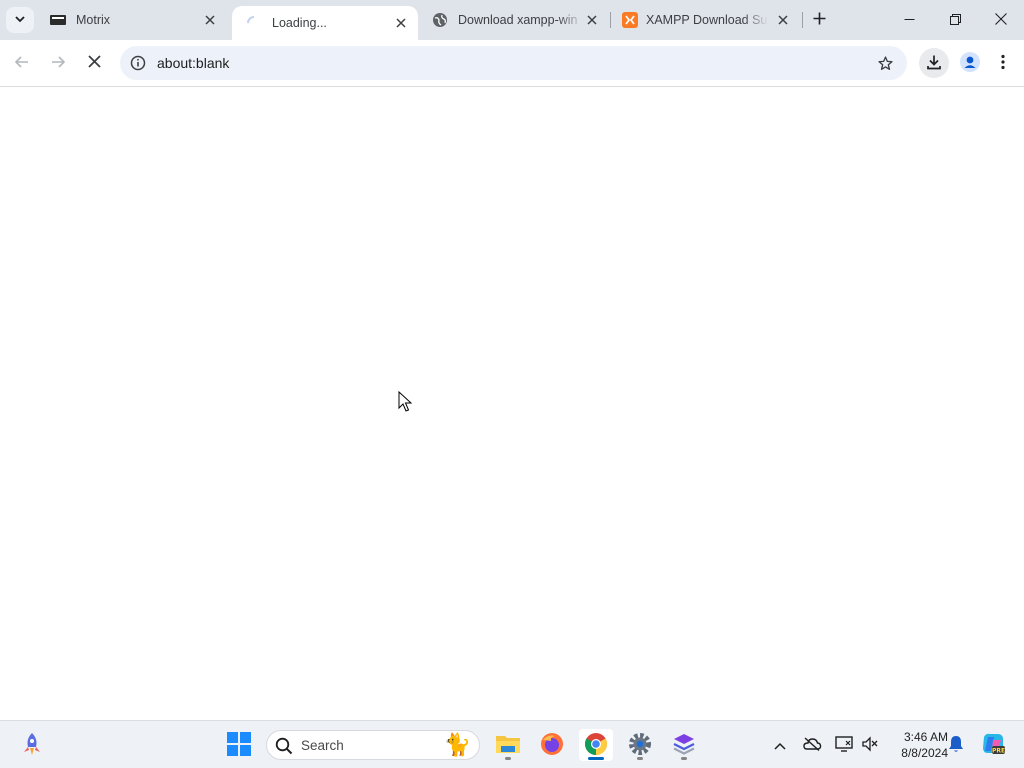 This screenshot has height=768, width=1024. I want to click on copilot-pre-icon: PRE, so click(993, 745).